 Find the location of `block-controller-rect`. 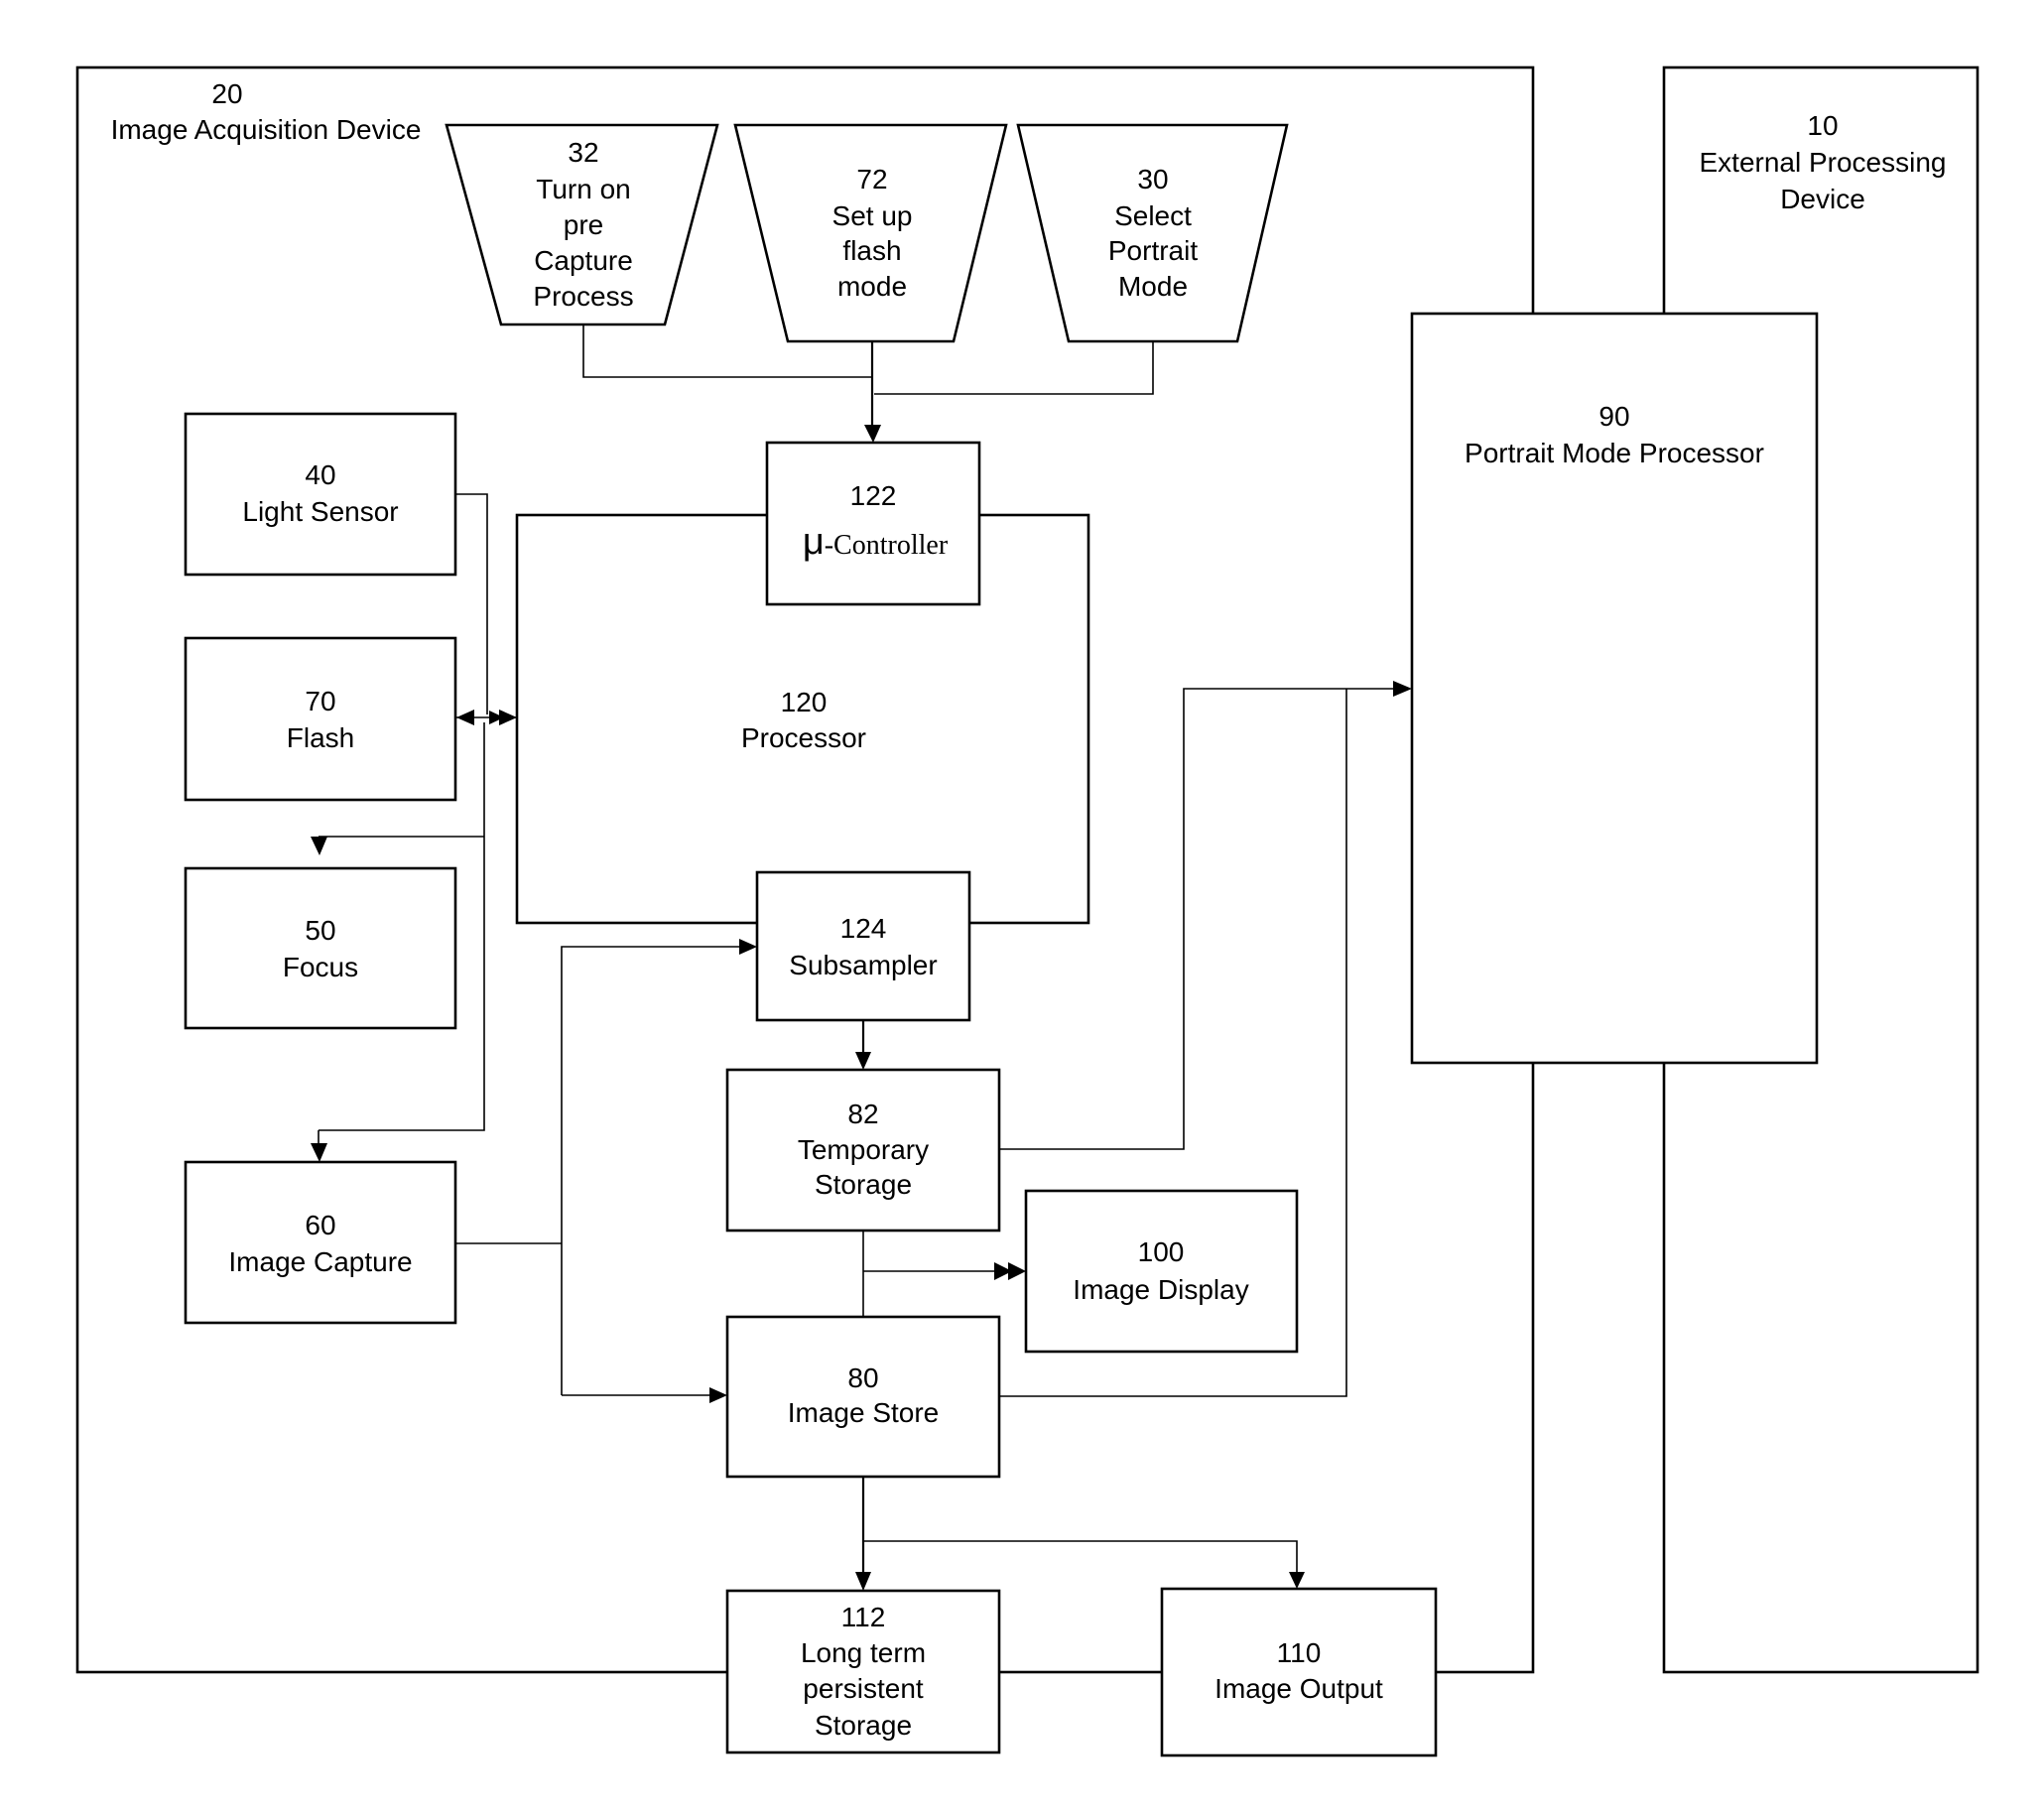

block-controller-rect is located at coordinates (873, 523).